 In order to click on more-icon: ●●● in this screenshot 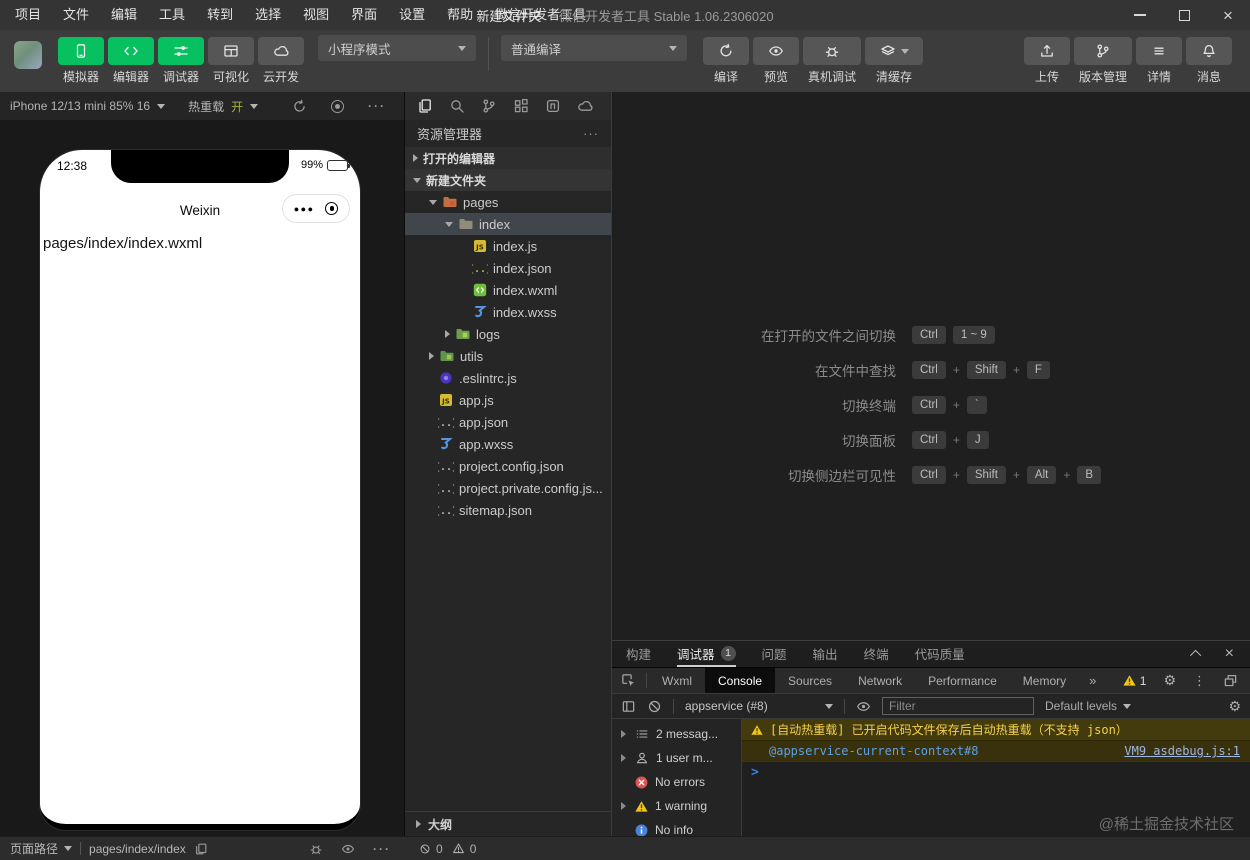, I will do `click(304, 209)`.